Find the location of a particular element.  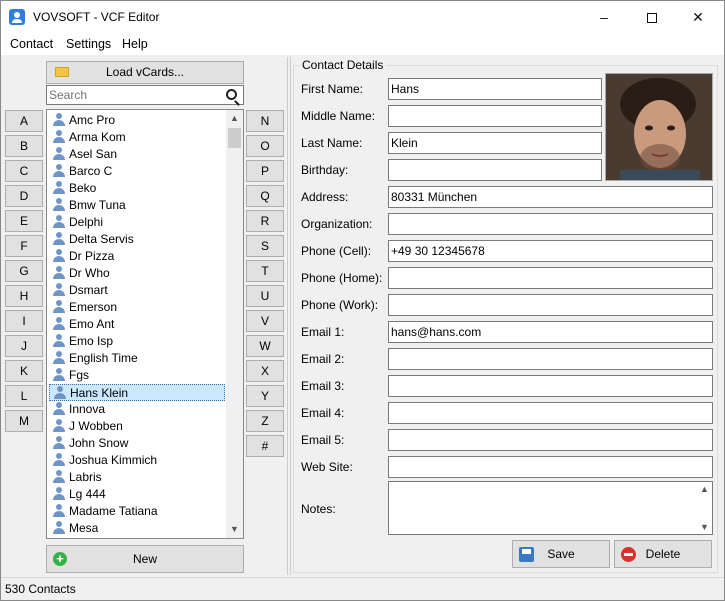

search-icon is located at coordinates (231, 94).